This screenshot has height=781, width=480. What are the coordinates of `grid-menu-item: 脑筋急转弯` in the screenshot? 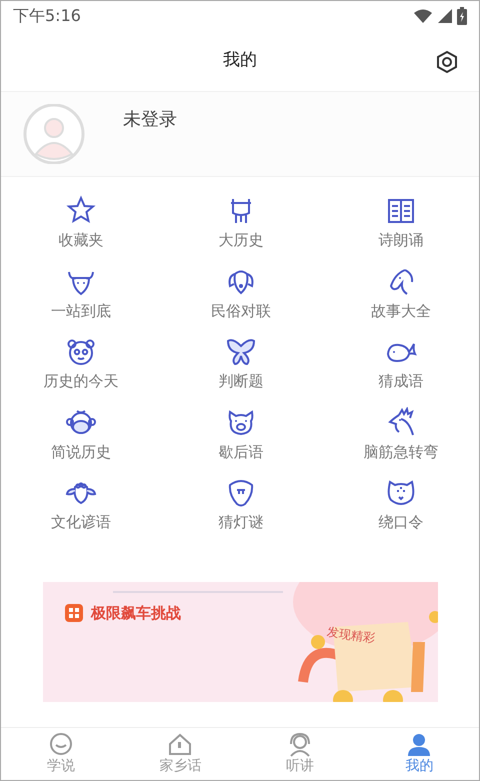 It's located at (400, 434).